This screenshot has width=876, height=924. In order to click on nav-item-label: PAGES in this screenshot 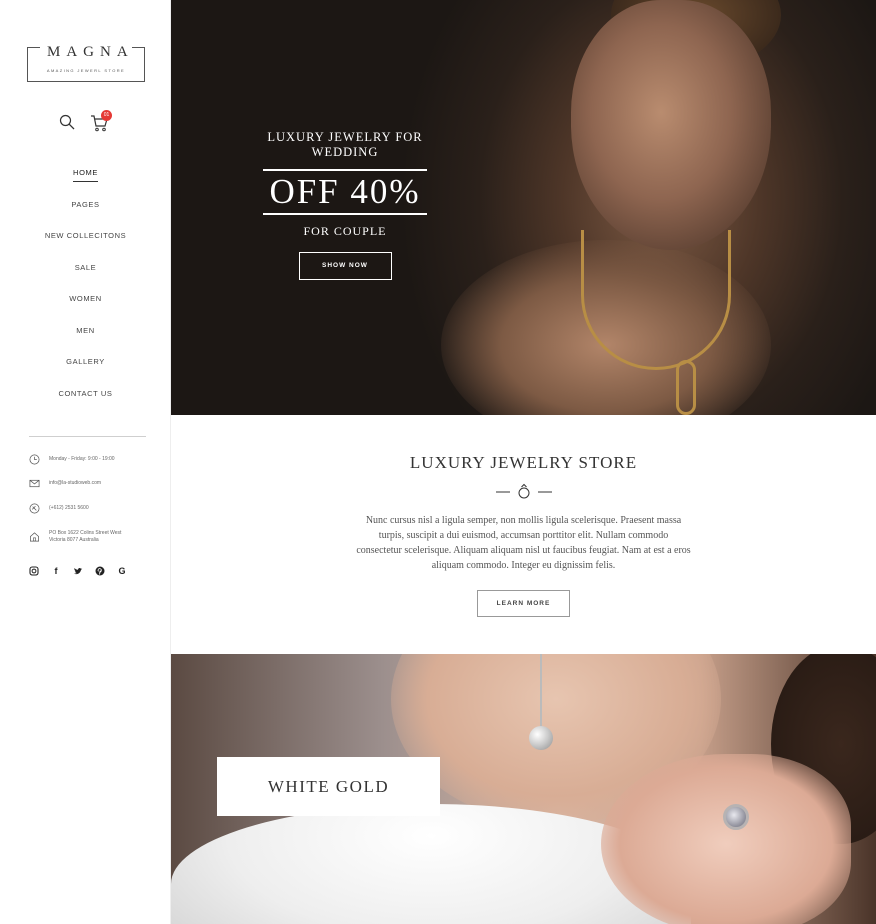, I will do `click(85, 204)`.